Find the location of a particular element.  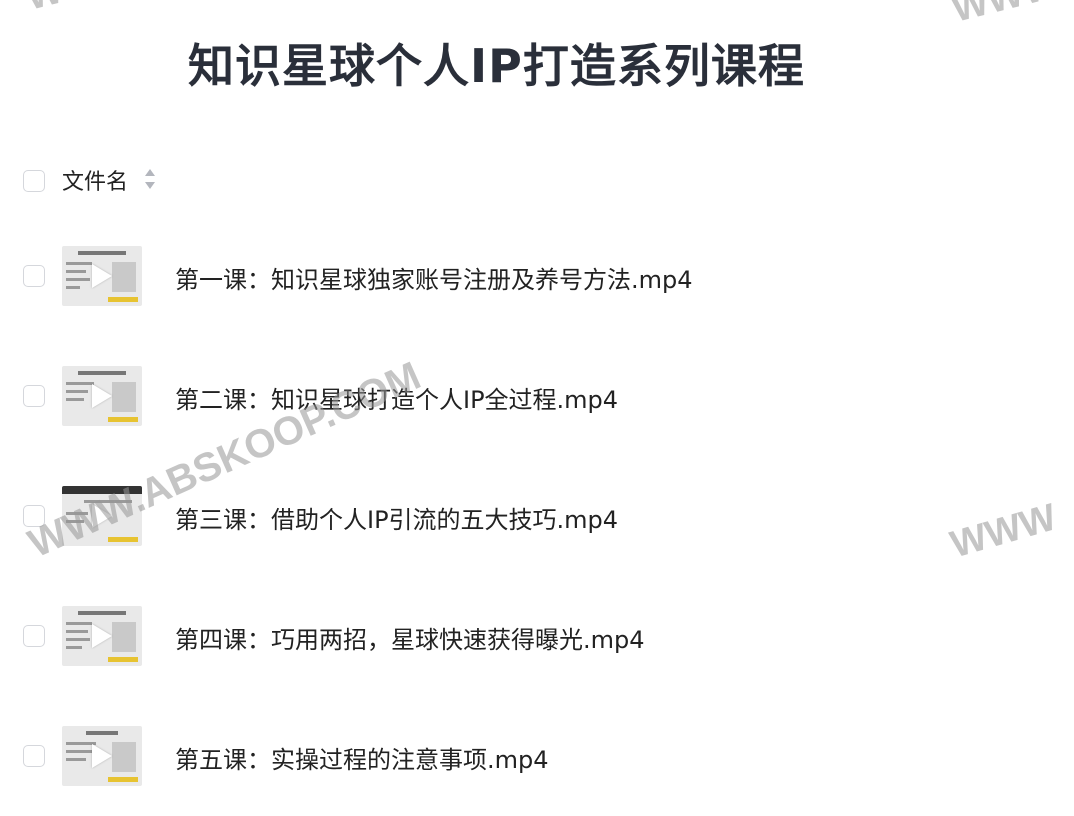

table-row: 第四课：巧用两招，星球快速获得曝光.mp4 is located at coordinates (537, 637).